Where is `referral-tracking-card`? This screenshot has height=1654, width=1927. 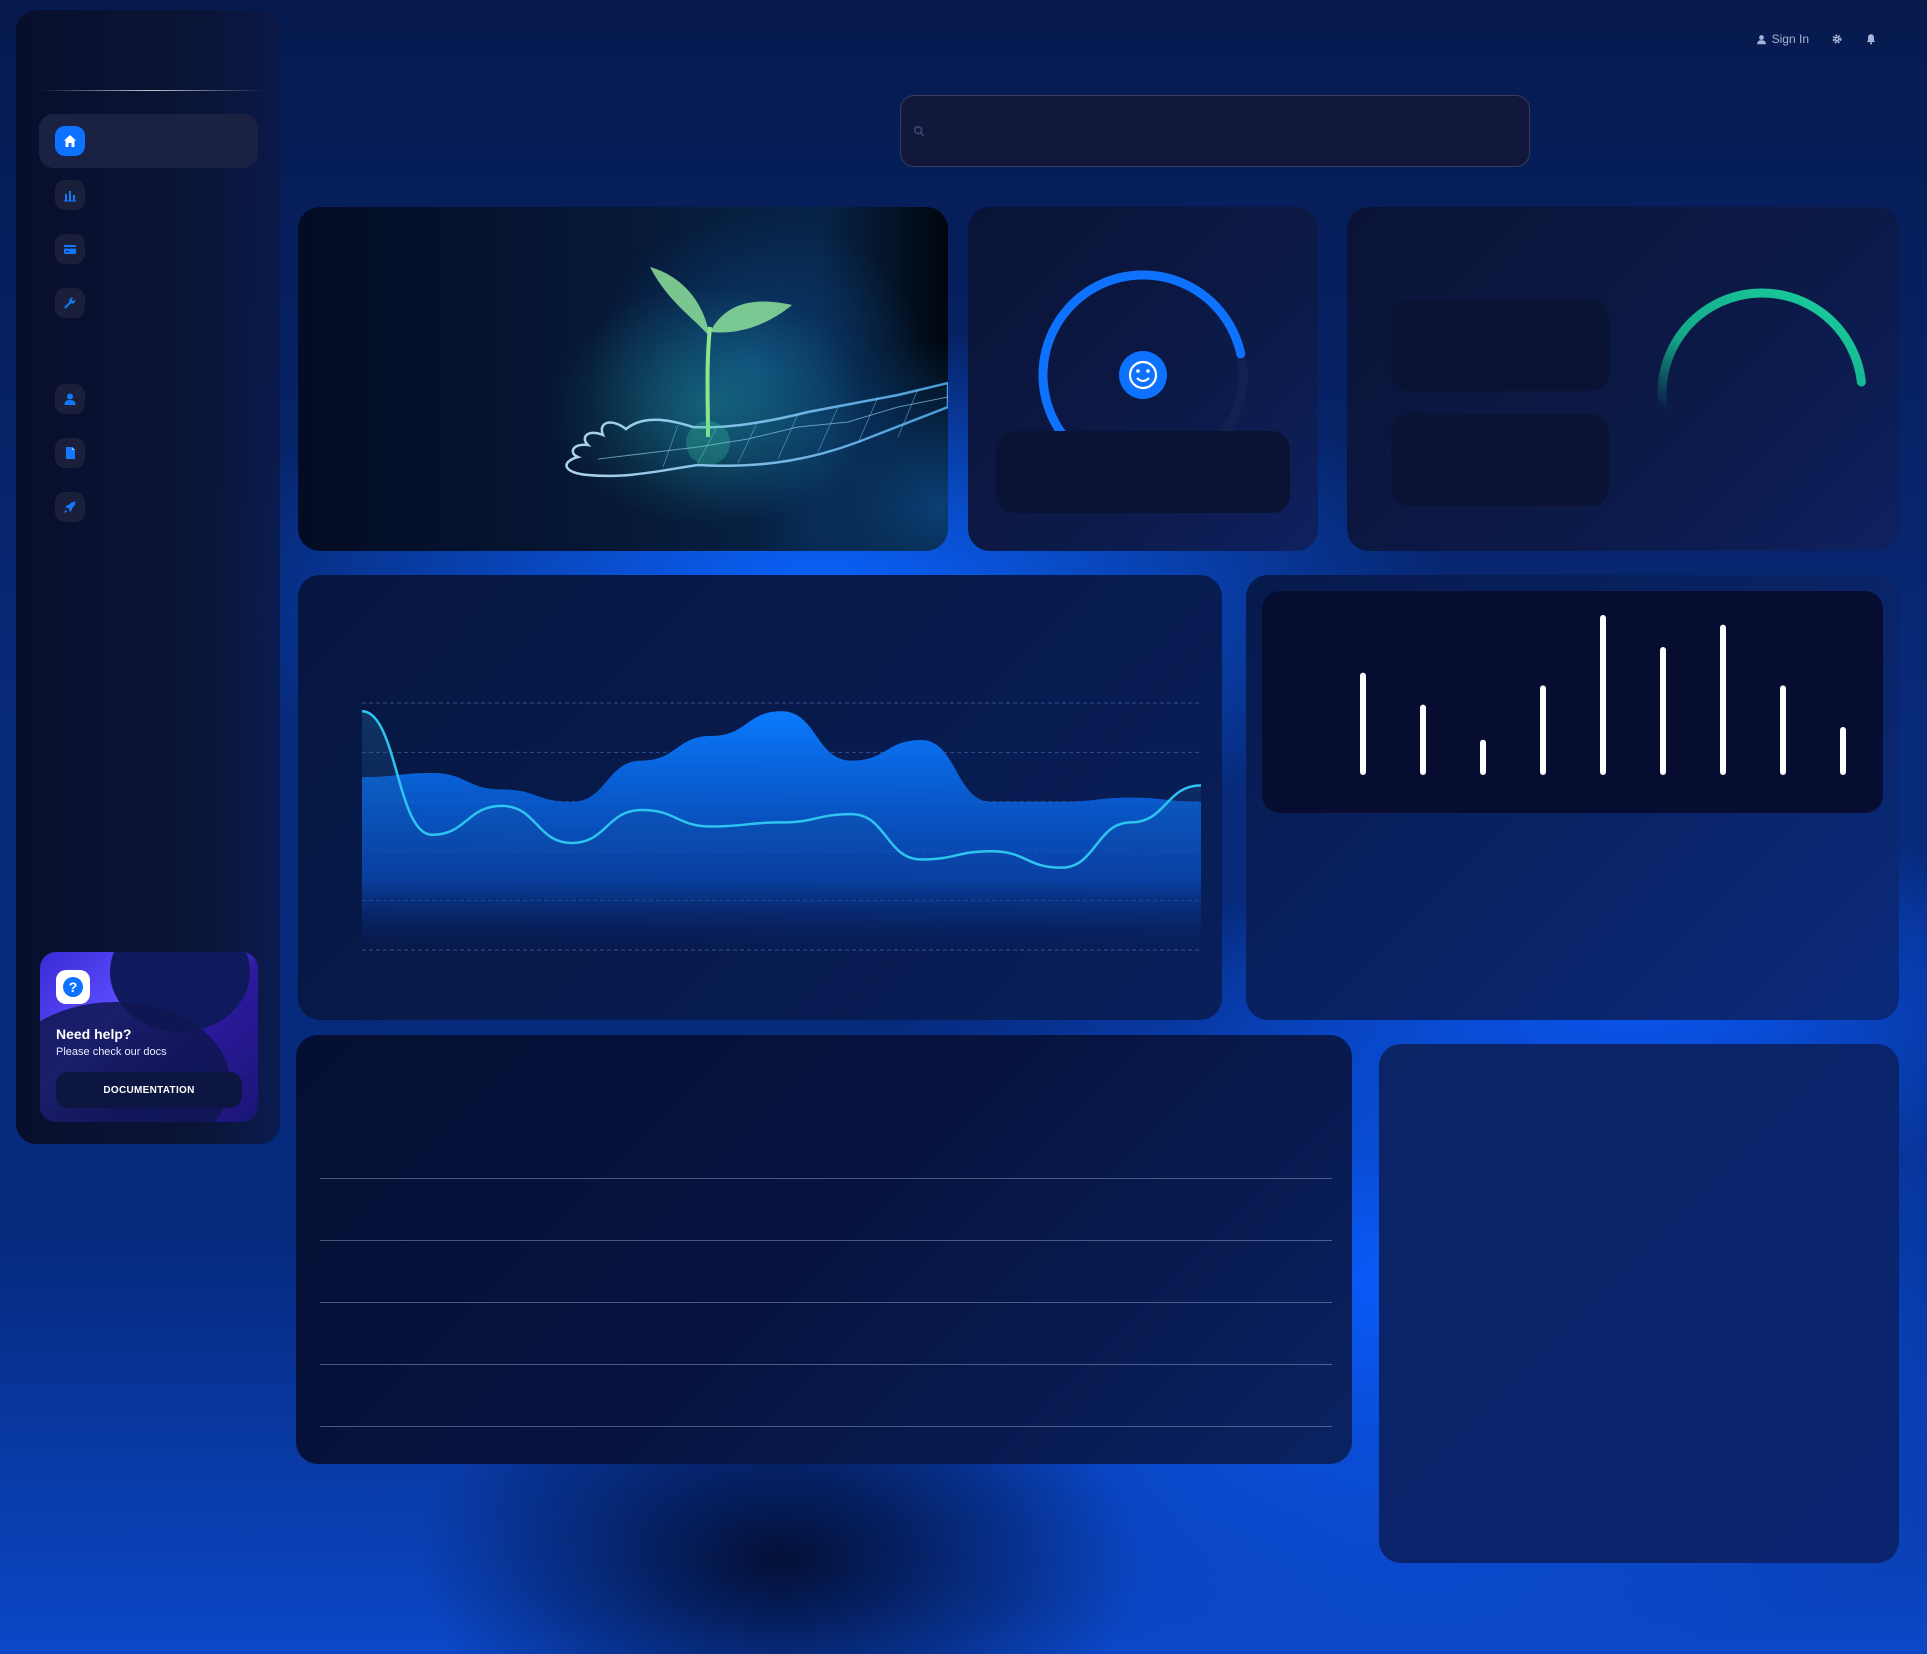 referral-tracking-card is located at coordinates (1623, 379).